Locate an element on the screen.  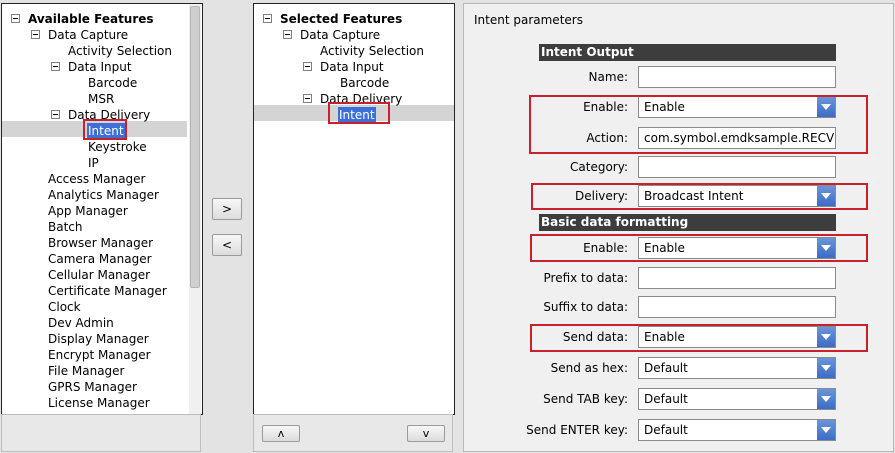
category-label: Category: is located at coordinates (599, 167).